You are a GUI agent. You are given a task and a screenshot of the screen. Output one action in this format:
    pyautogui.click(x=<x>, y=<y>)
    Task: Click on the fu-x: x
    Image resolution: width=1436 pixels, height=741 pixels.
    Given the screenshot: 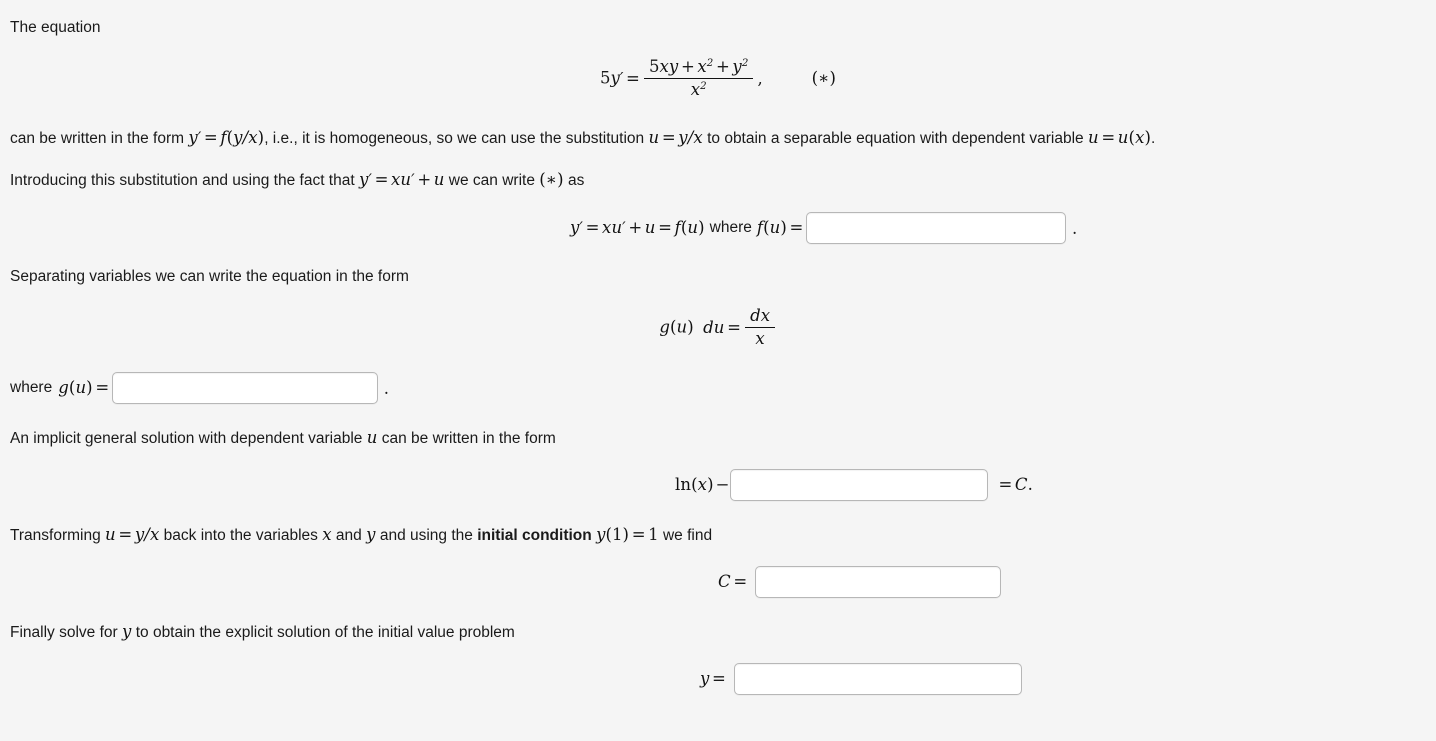 What is the action you would take?
    pyautogui.click(x=607, y=227)
    